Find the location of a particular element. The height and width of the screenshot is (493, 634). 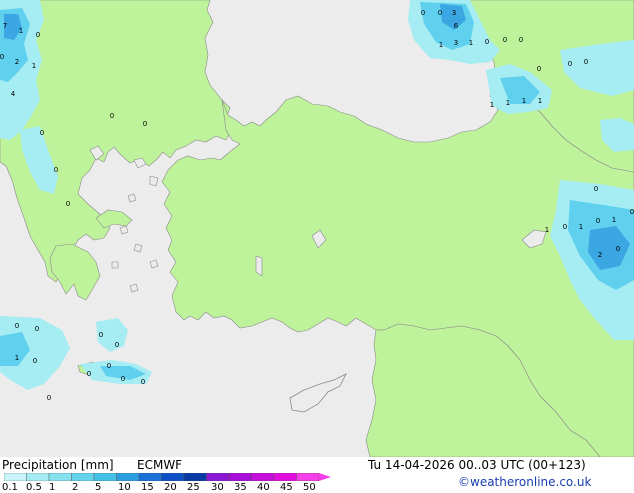

scale-tick-label: 45 is located at coordinates (286, 487).